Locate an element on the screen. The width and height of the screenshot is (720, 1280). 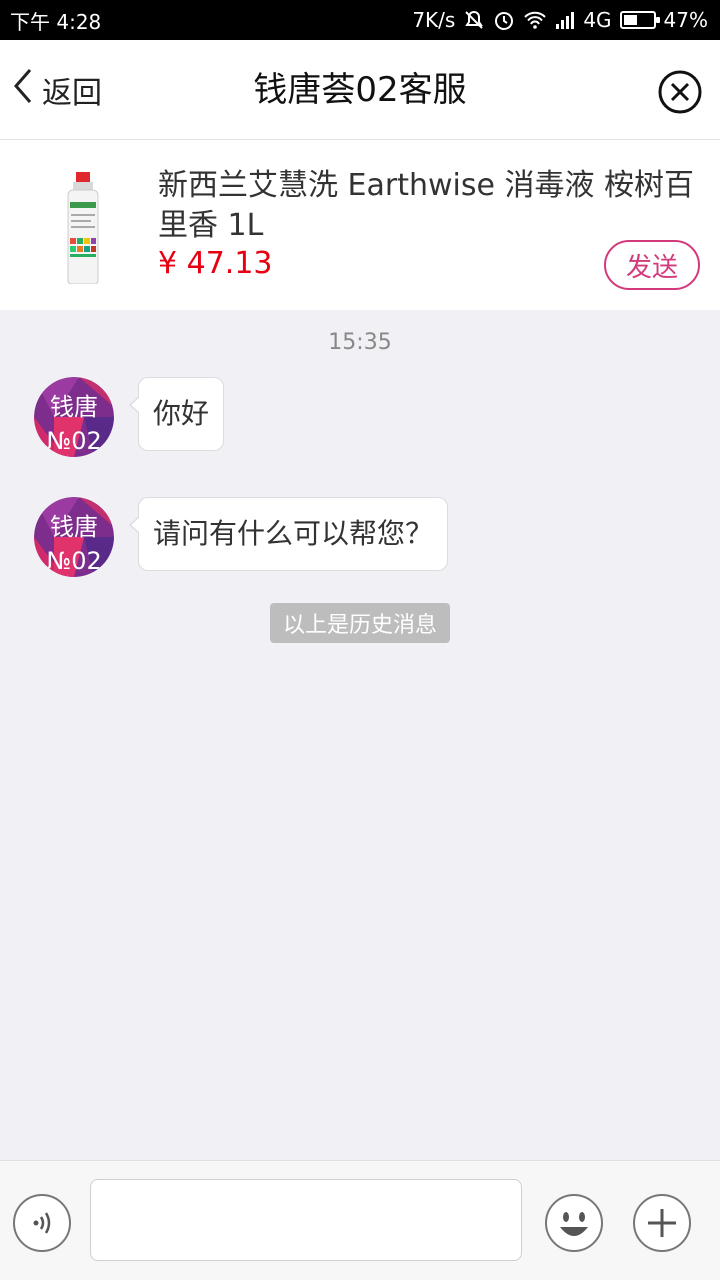
plus-icon is located at coordinates (662, 1225).